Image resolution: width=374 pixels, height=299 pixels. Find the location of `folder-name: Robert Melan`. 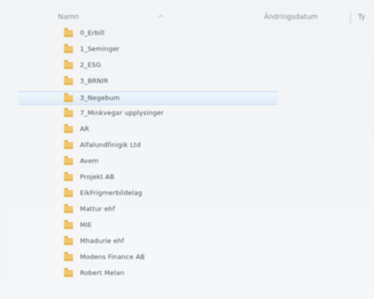

folder-name: Robert Melan is located at coordinates (102, 273).